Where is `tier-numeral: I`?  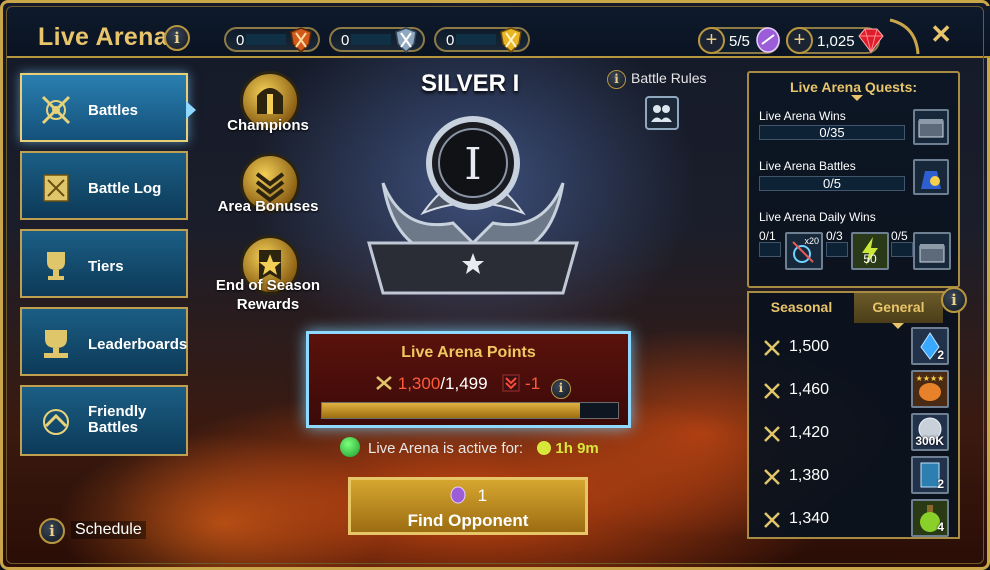
tier-numeral: I is located at coordinates (472, 164).